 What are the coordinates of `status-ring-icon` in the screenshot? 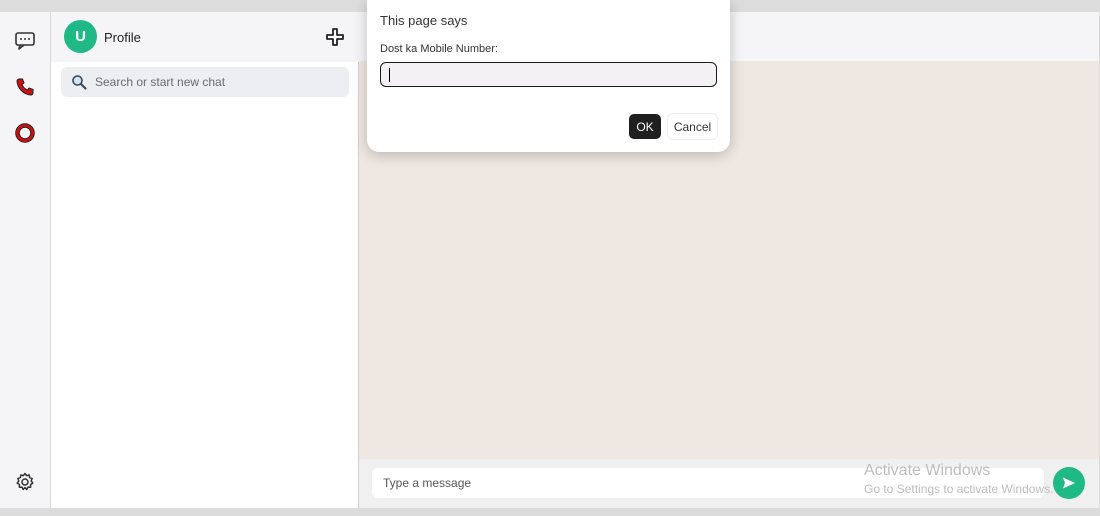 It's located at (25, 133).